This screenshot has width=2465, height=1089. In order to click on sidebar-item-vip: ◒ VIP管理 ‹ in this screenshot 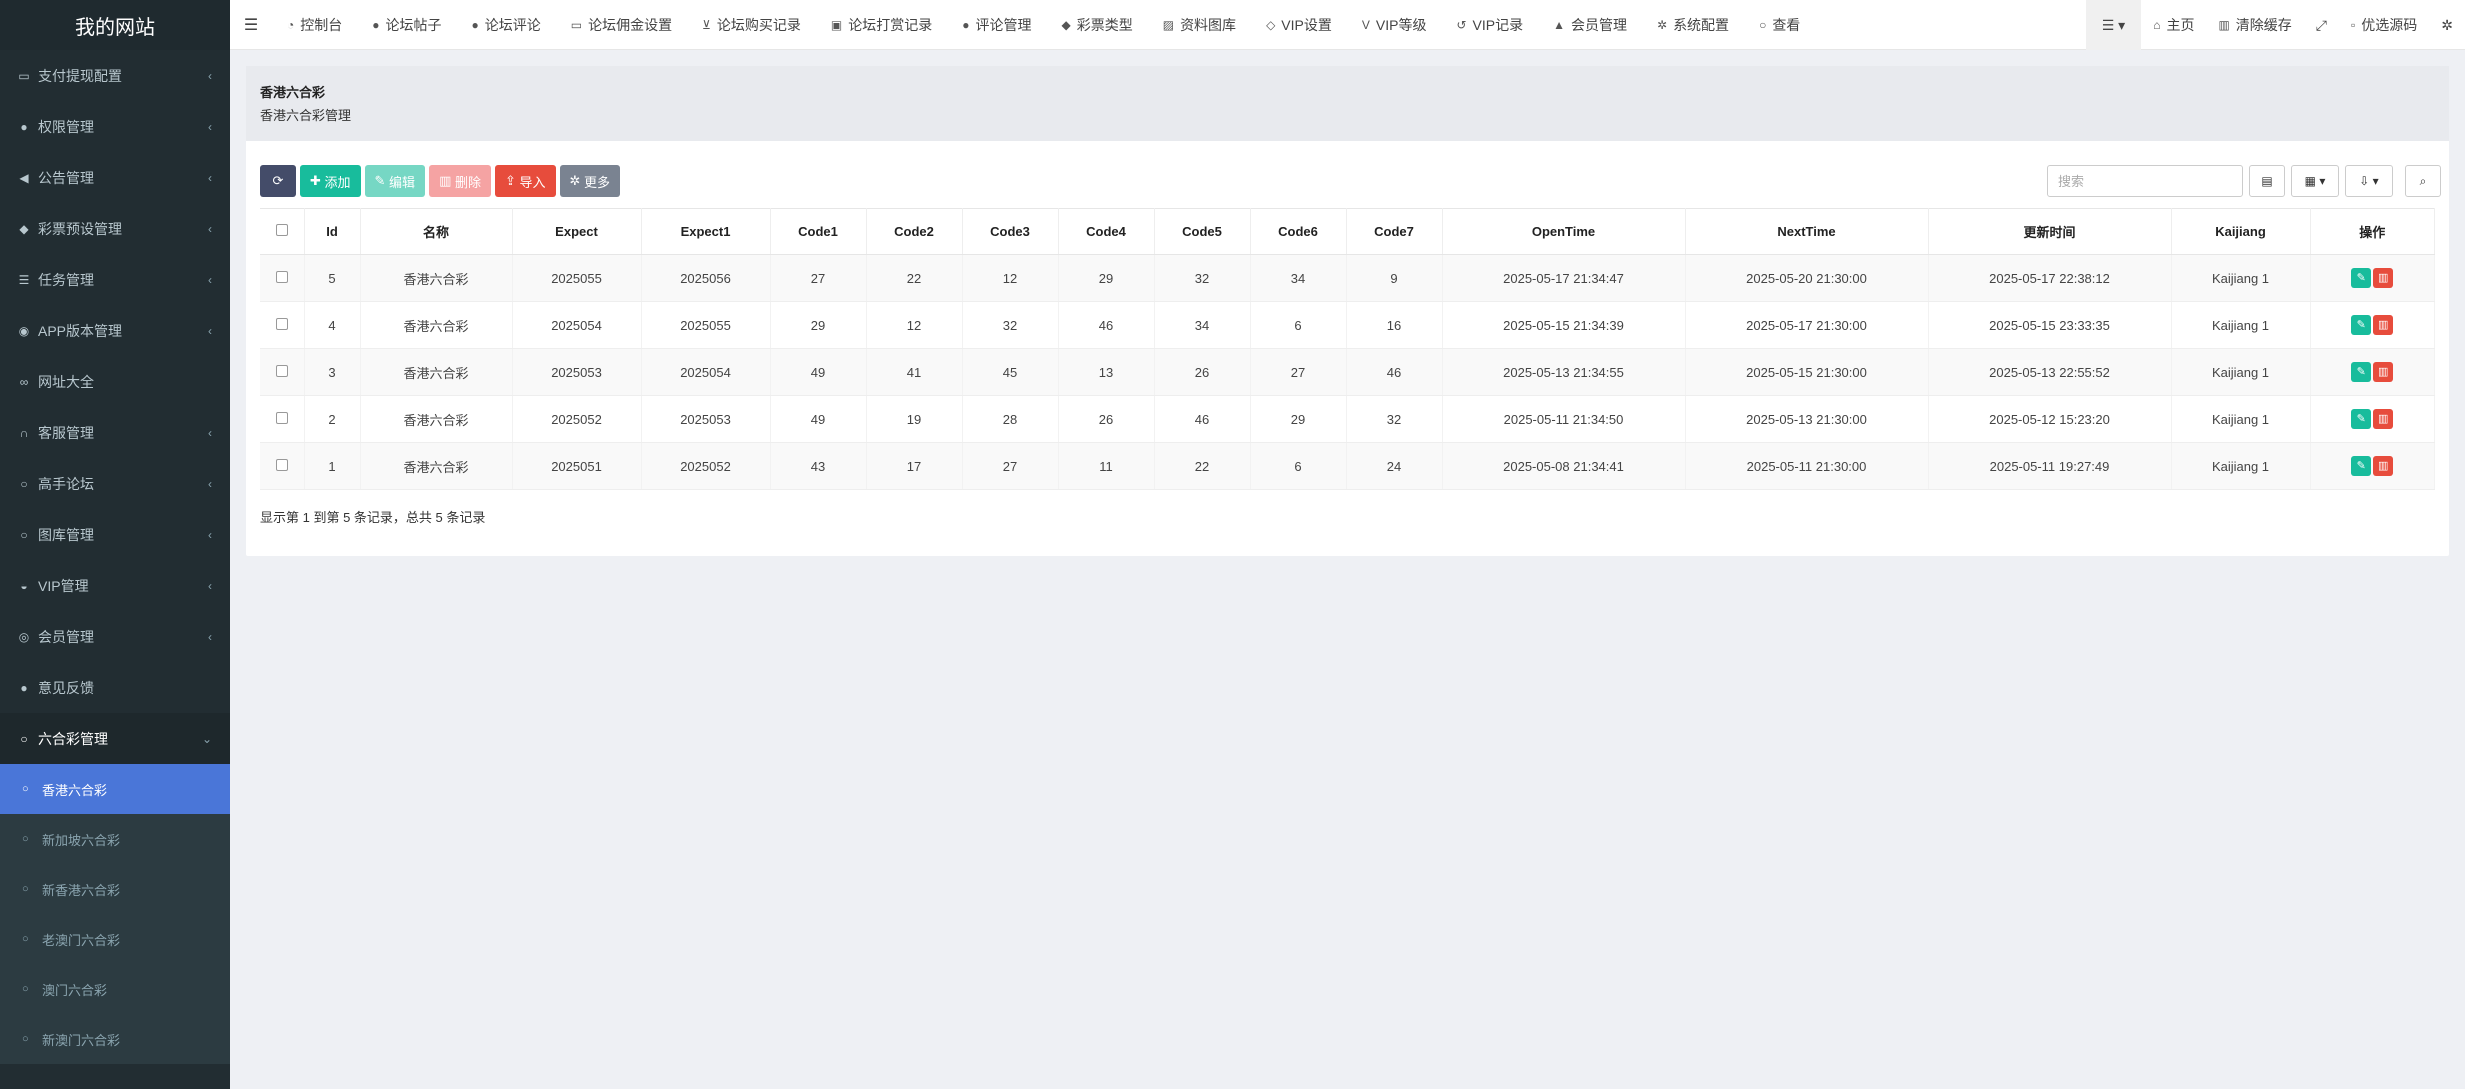, I will do `click(115, 585)`.